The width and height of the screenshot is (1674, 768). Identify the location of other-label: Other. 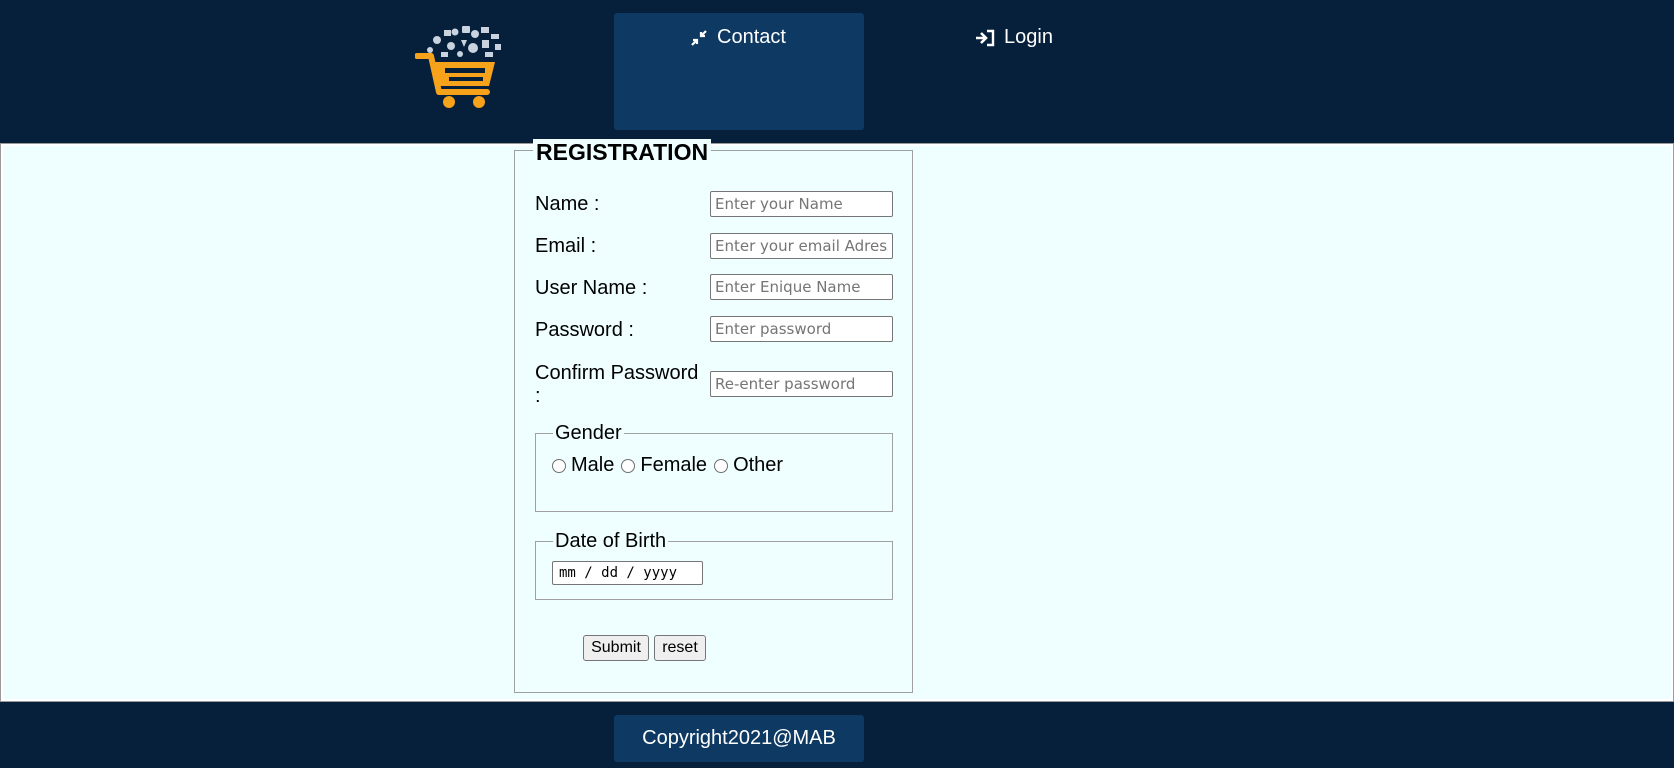
(758, 465).